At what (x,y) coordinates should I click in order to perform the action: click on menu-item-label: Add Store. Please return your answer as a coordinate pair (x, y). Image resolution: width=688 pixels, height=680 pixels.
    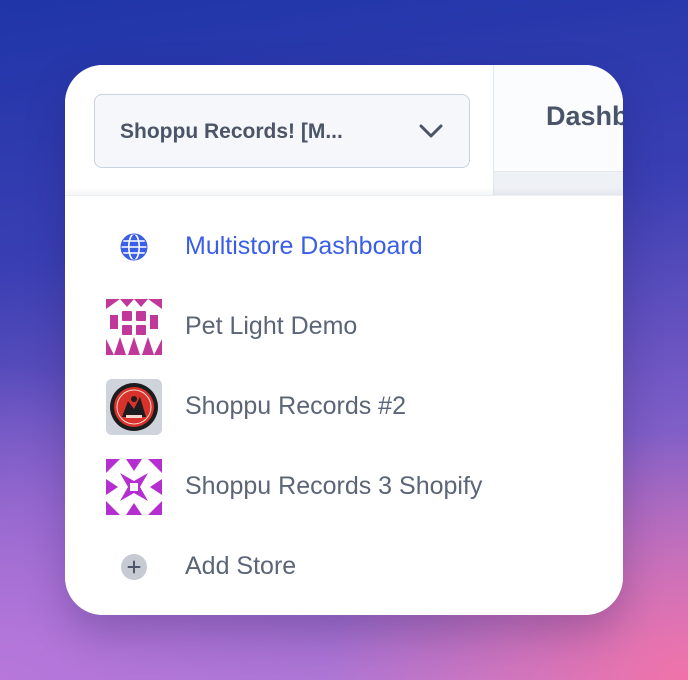
    Looking at the image, I should click on (241, 566).